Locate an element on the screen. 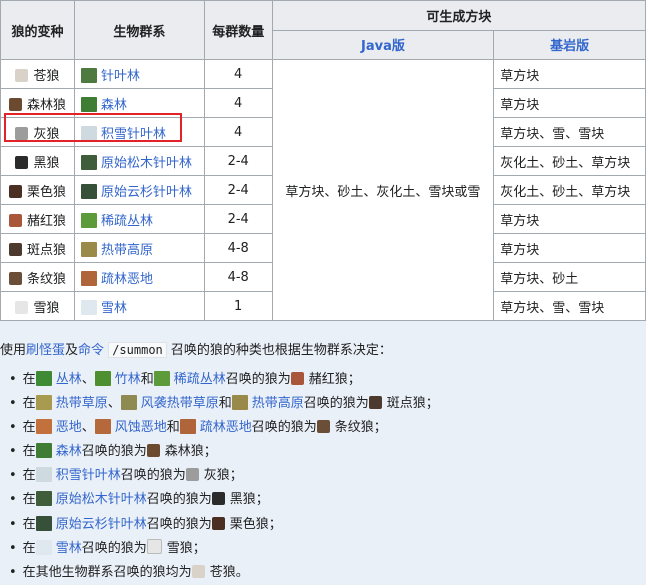  pale-wolf-icon is located at coordinates (198, 571).